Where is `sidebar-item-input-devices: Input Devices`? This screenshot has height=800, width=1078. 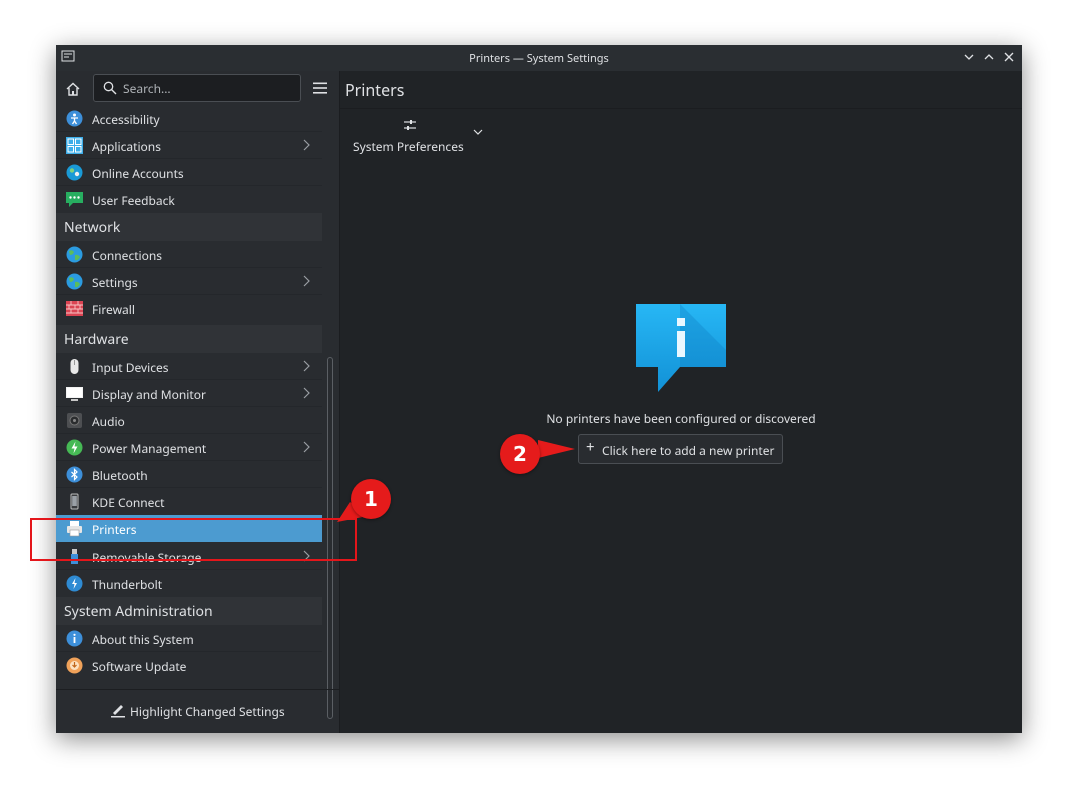 sidebar-item-input-devices: Input Devices is located at coordinates (189, 366).